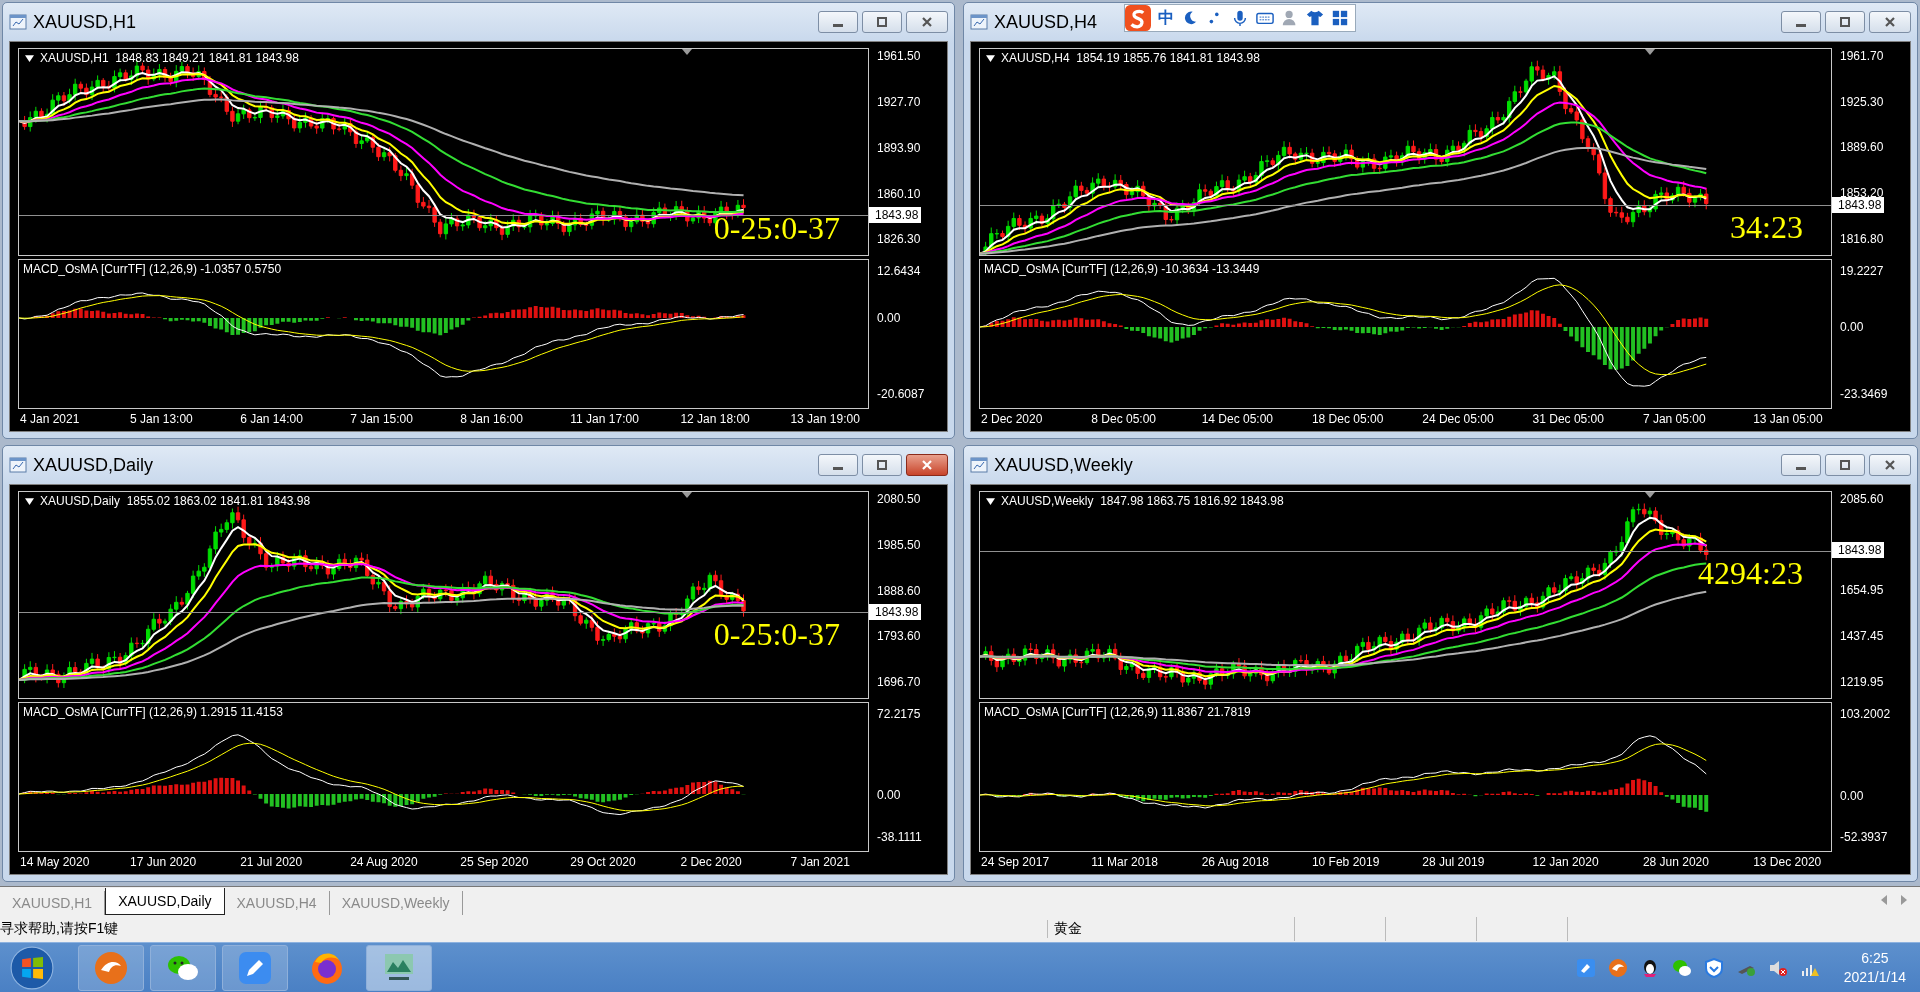  What do you see at coordinates (898, 239) in the screenshot?
I see `price-tick-label: 1826.30` at bounding box center [898, 239].